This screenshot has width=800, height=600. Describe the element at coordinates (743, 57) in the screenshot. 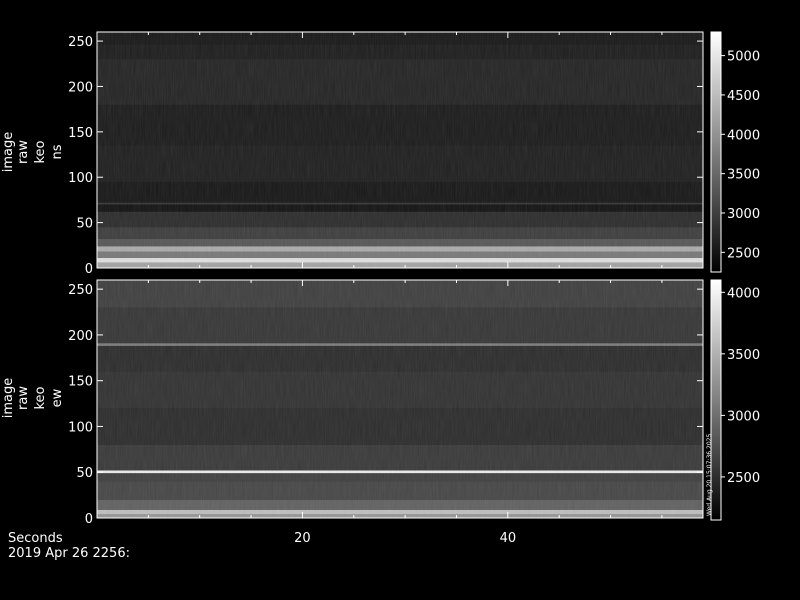

I see `colorbar-tick-label: 5000` at that location.